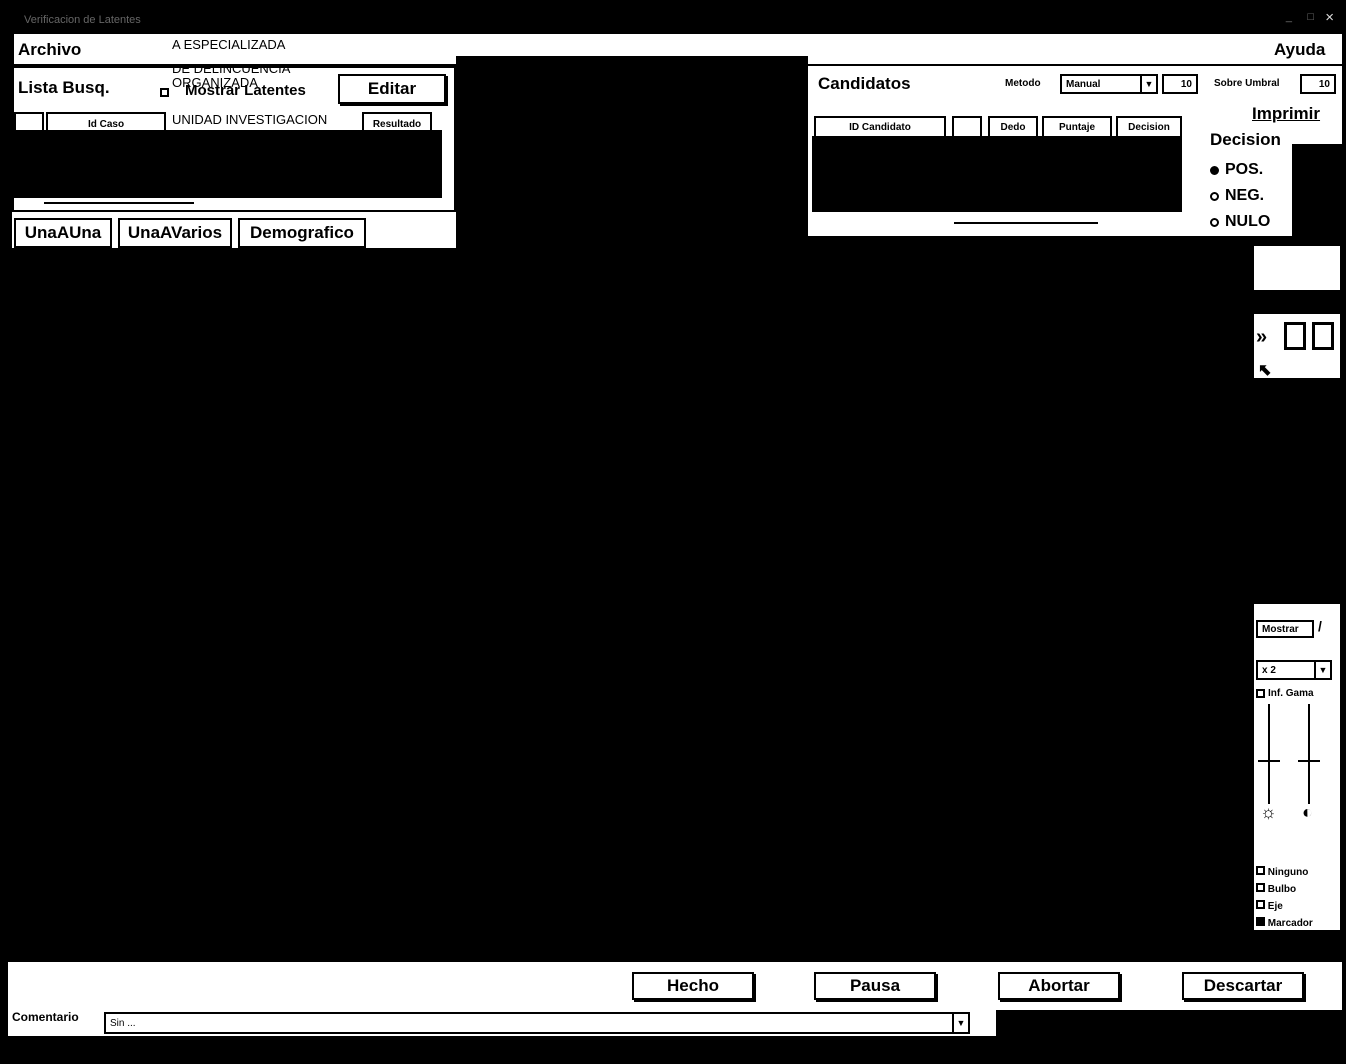 The height and width of the screenshot is (1064, 1346). I want to click on blank-header, so click(967, 127).